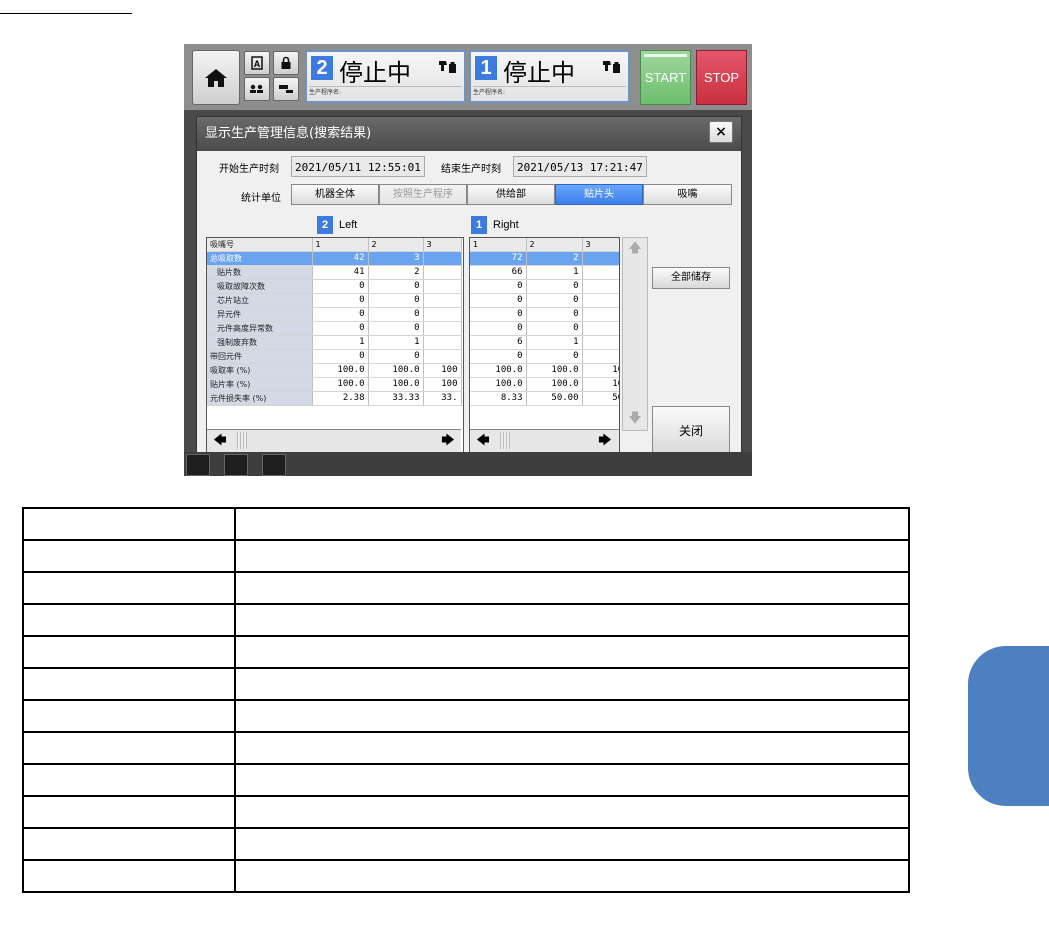 The width and height of the screenshot is (1049, 950). Describe the element at coordinates (66, 13) in the screenshot. I see `header-rule` at that location.